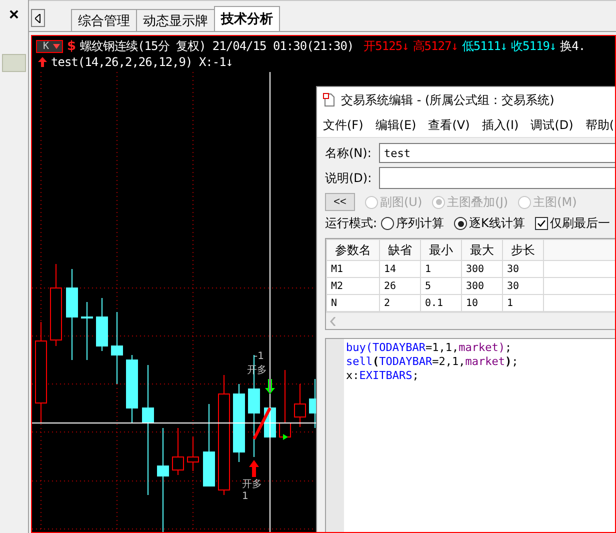 This screenshot has height=533, width=616. What do you see at coordinates (353, 303) in the screenshot?
I see `table-cell: N` at bounding box center [353, 303].